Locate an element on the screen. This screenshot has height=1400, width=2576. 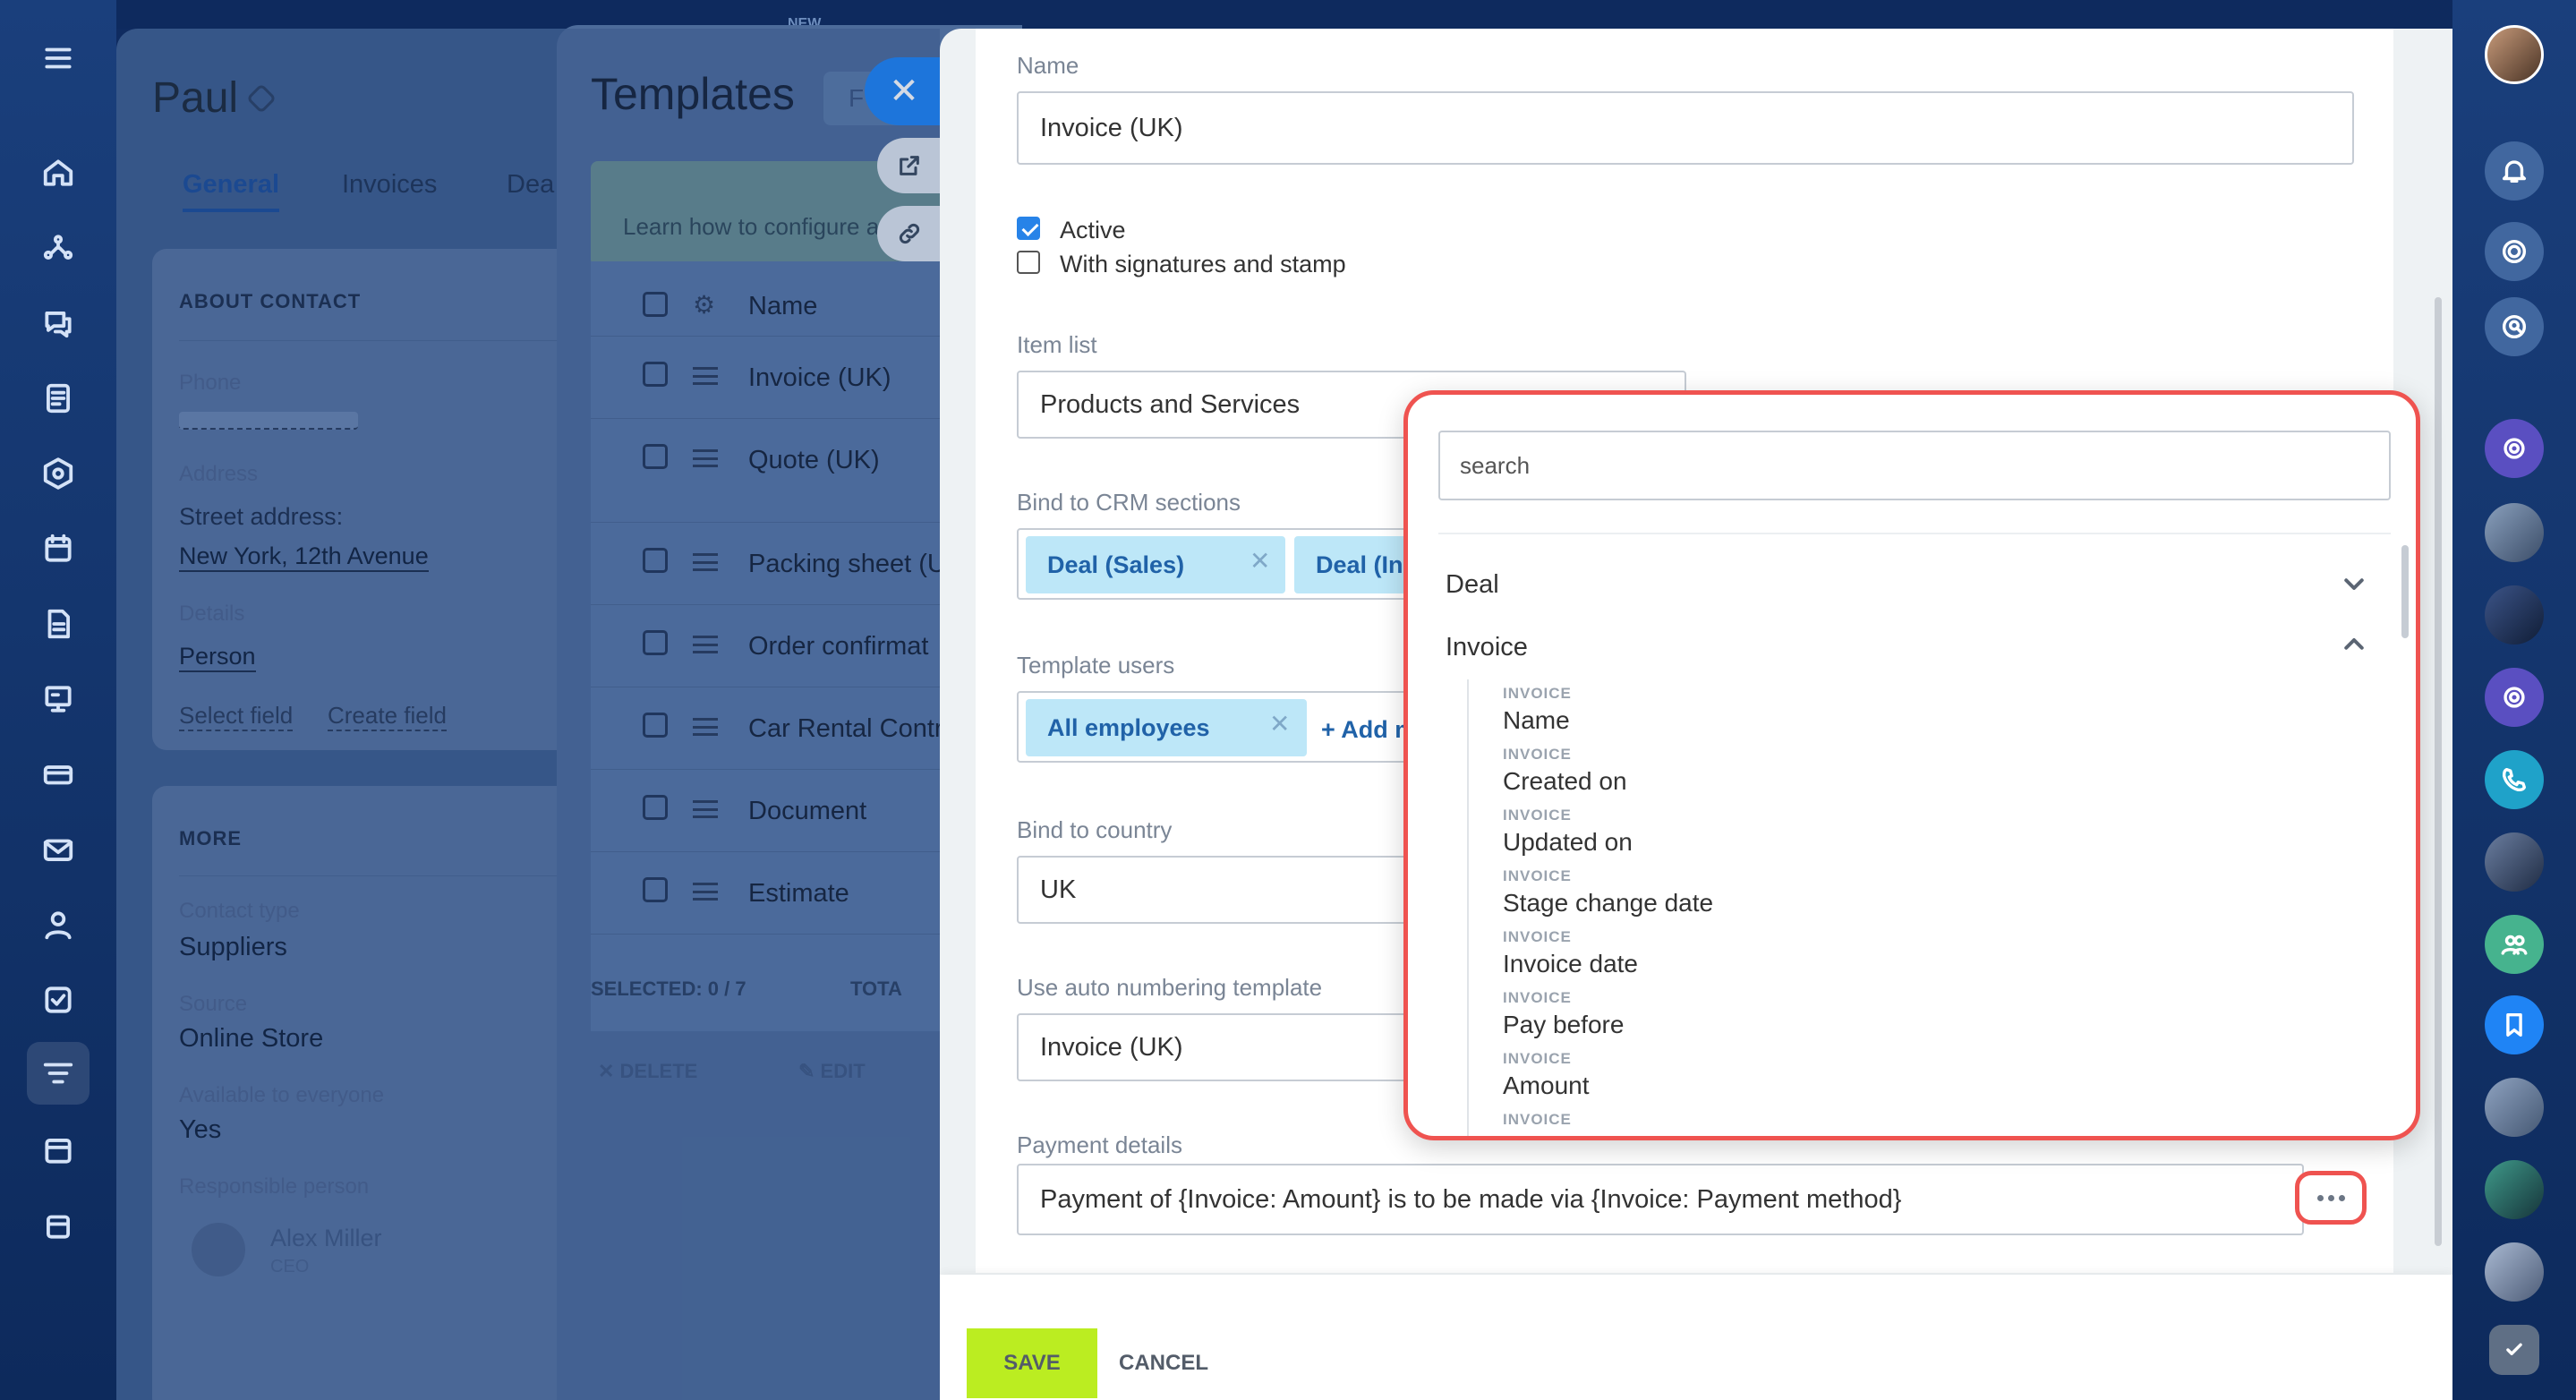
copy-link-button is located at coordinates (909, 233).